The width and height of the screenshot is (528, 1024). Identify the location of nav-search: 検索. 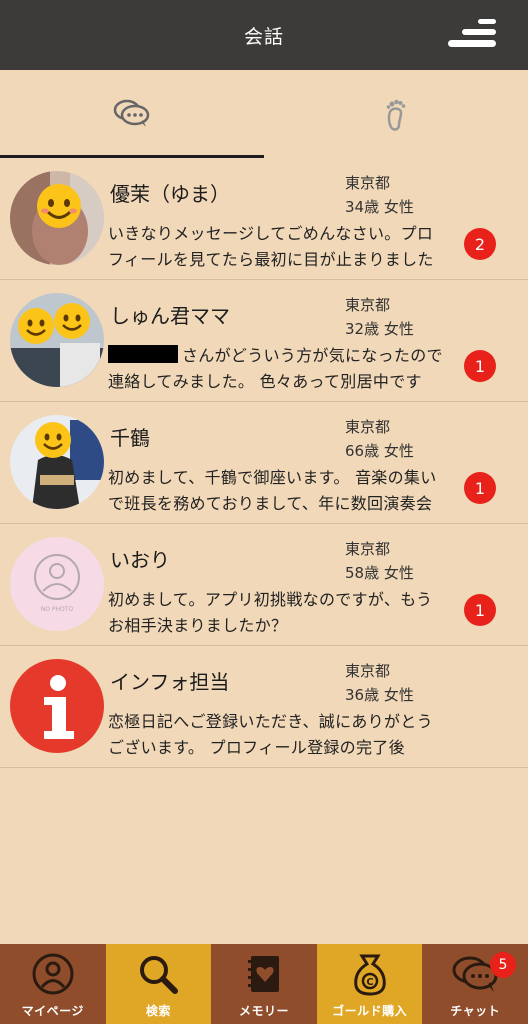
(158, 984).